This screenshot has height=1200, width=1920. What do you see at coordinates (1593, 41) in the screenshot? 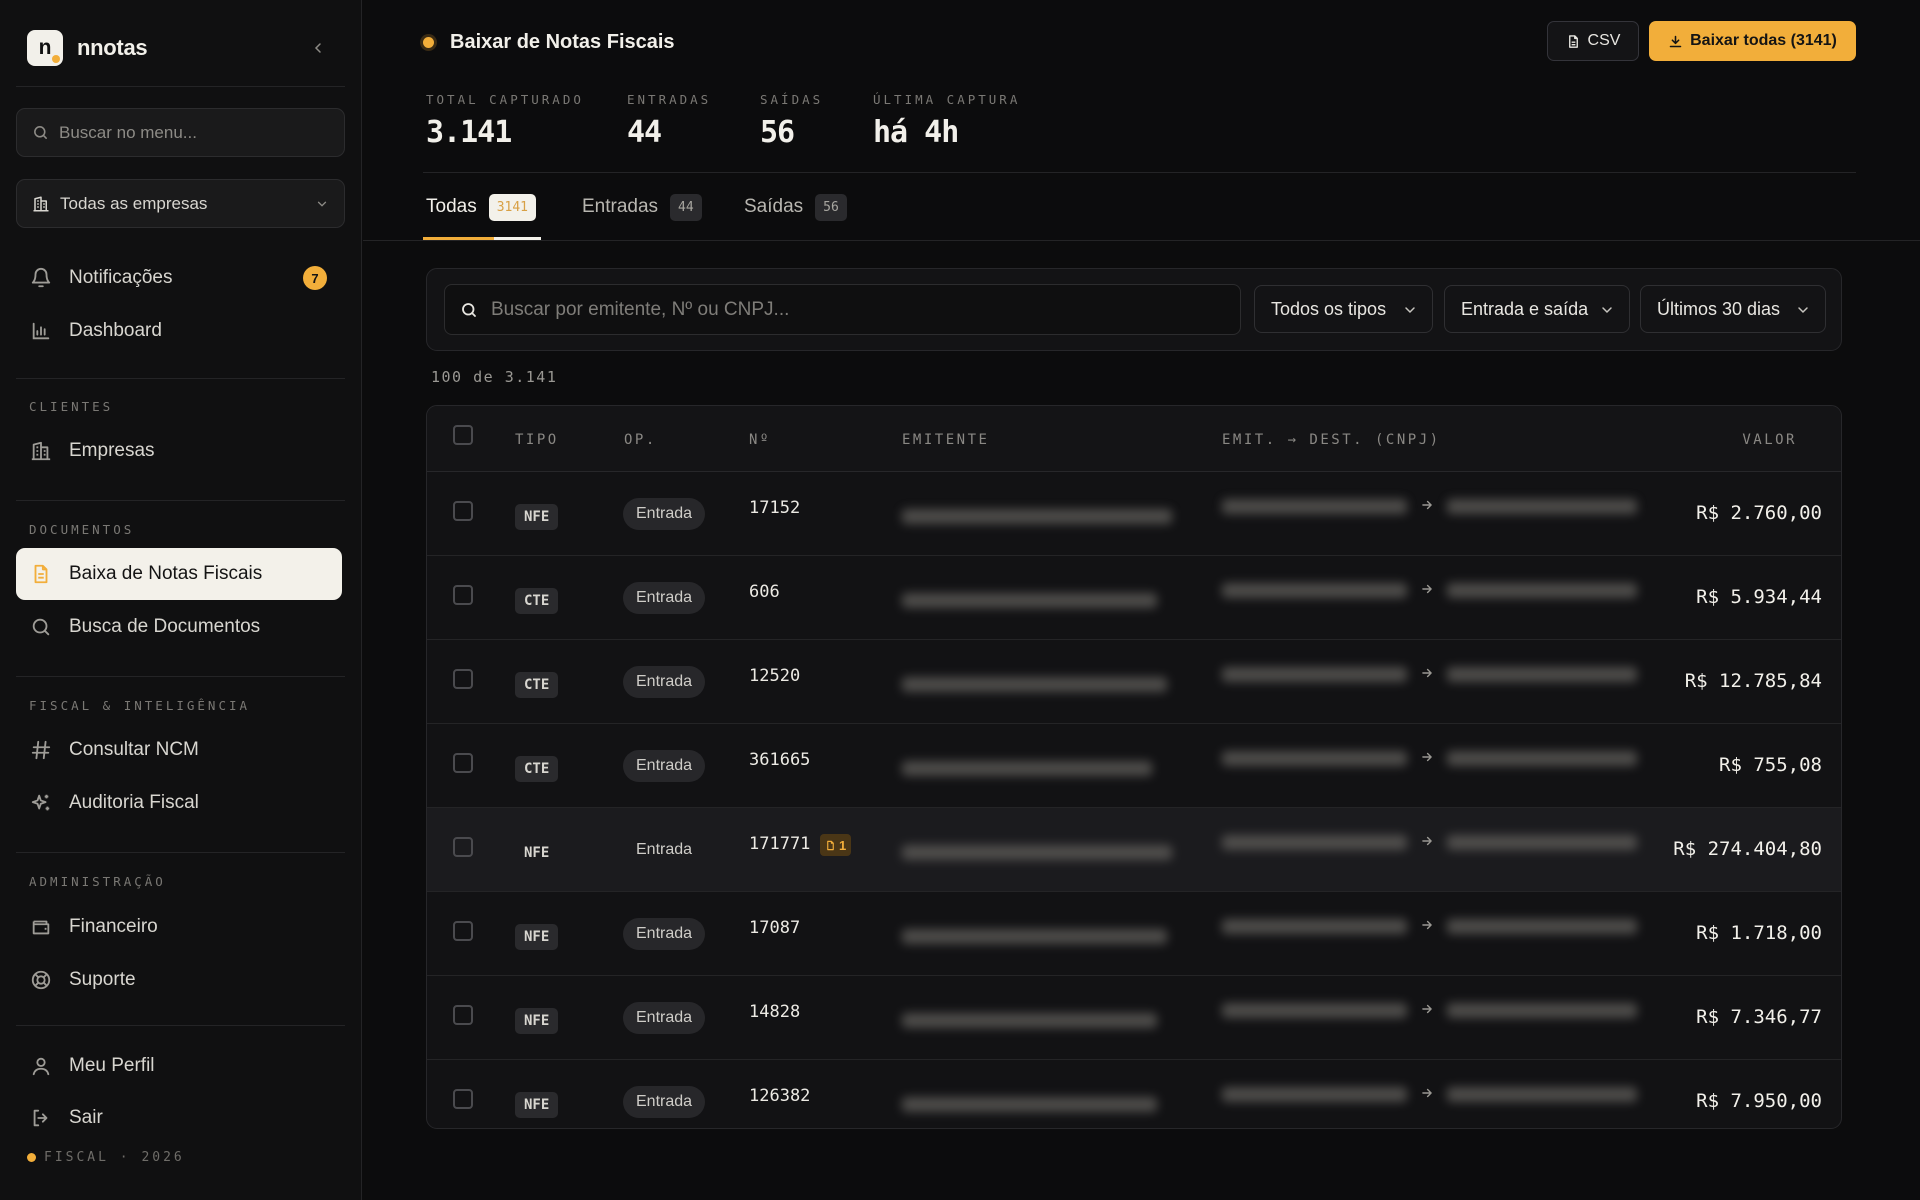
I see `csv-export-button: CSV` at bounding box center [1593, 41].